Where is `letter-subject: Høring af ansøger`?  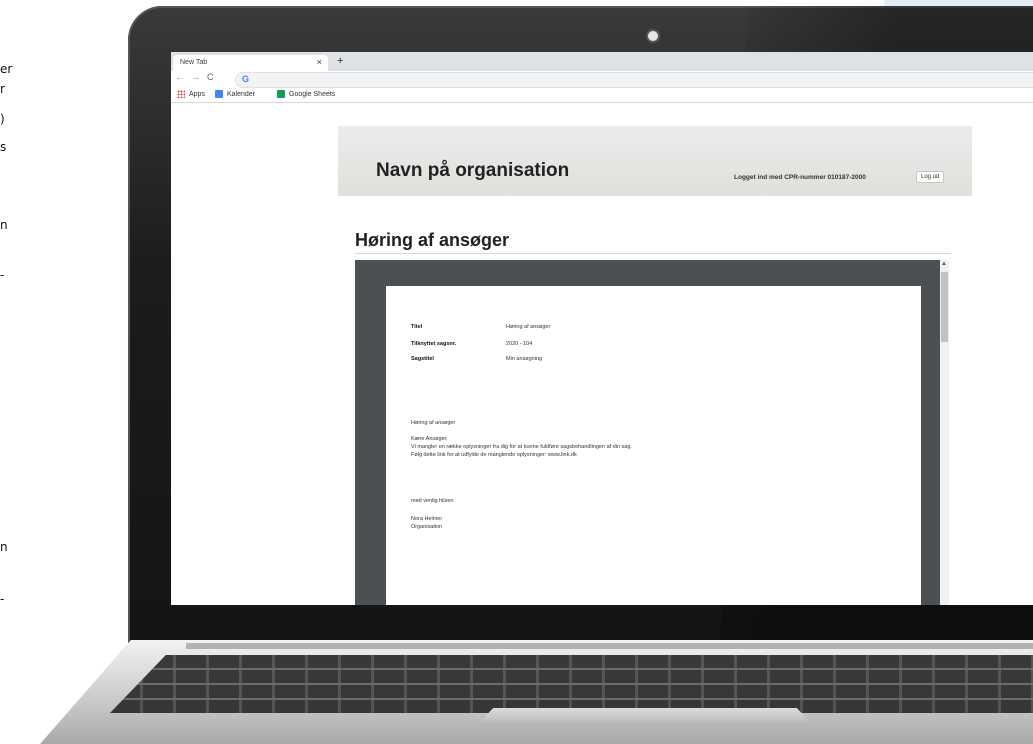
letter-subject: Høring af ansøger is located at coordinates (433, 423).